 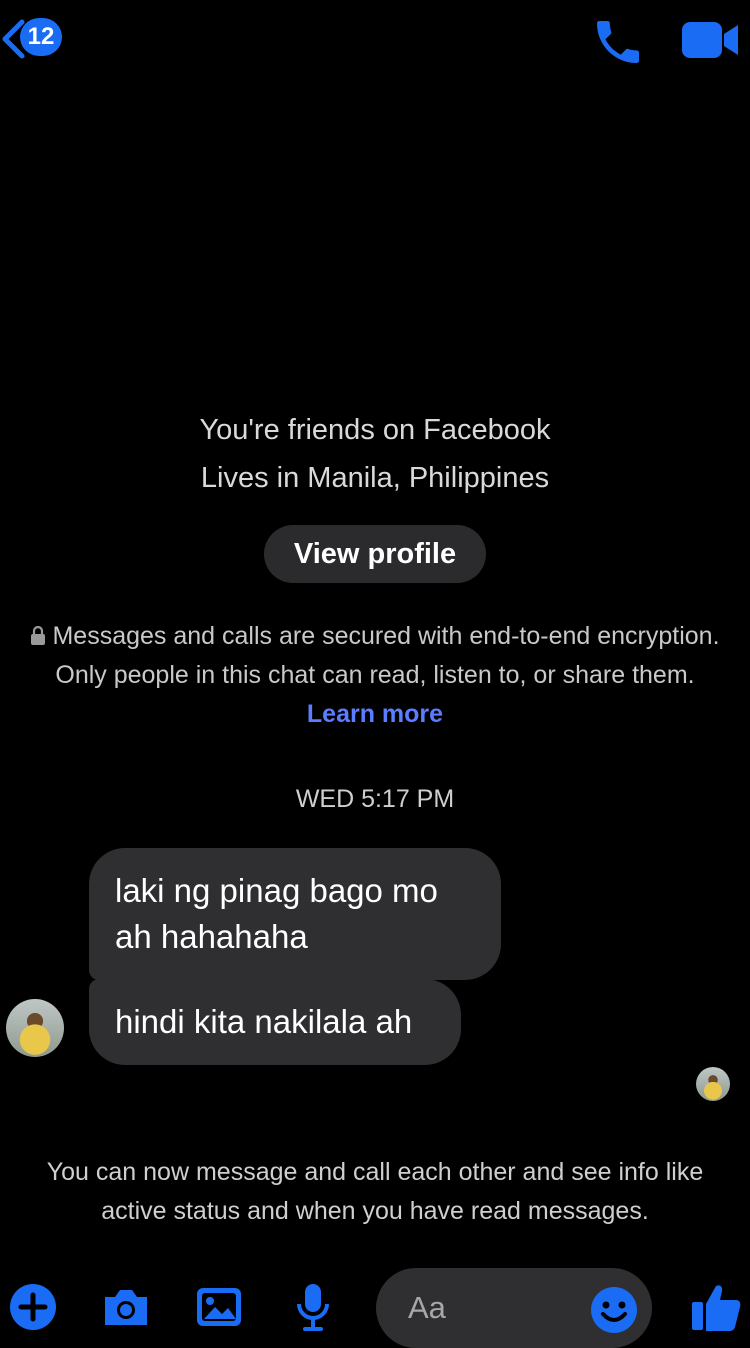 I want to click on voice-message-button, so click(x=313, y=1307).